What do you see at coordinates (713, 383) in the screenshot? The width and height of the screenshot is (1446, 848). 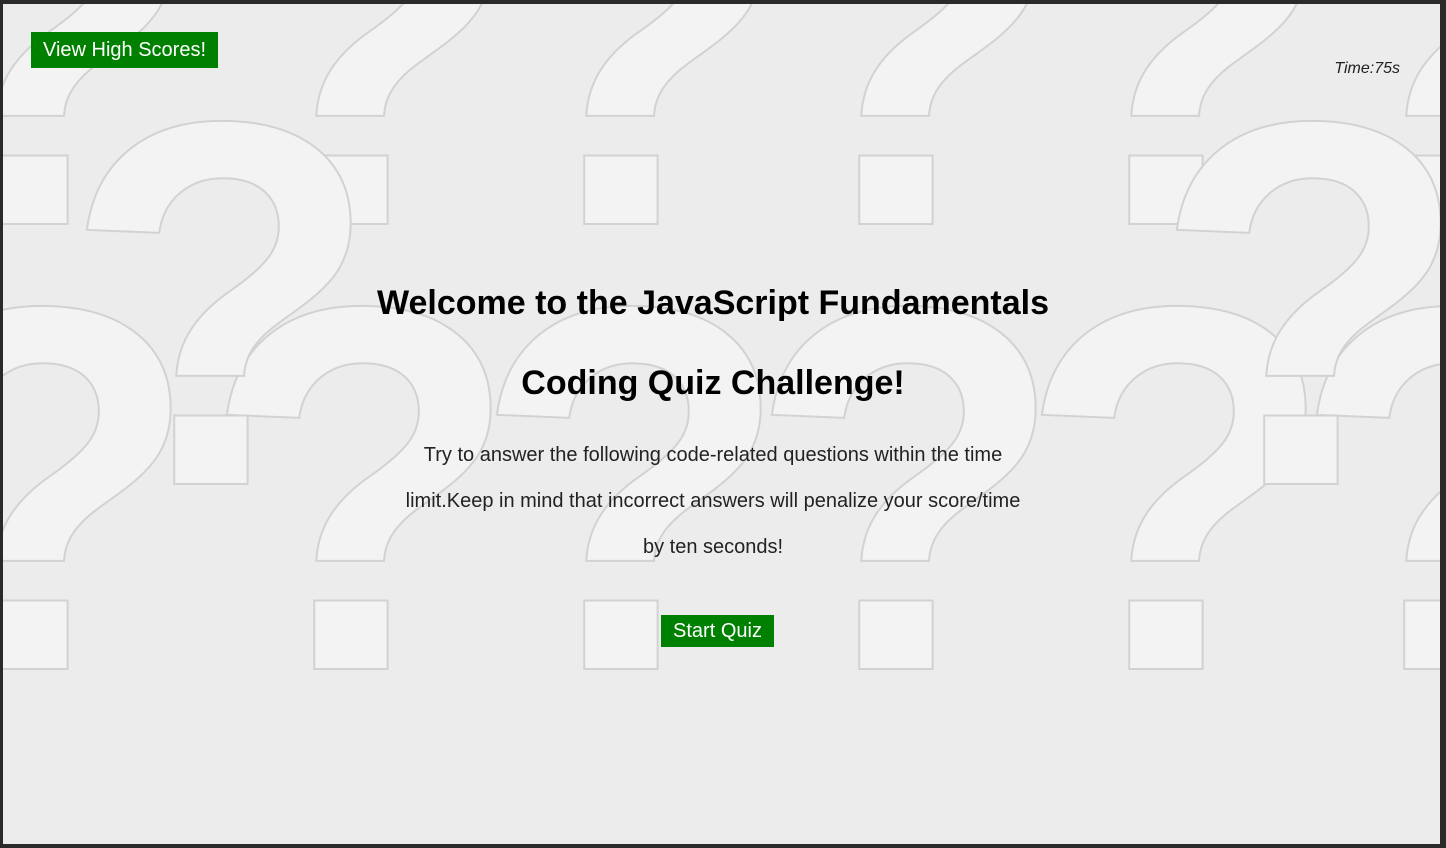 I see `page-title-line-2: Coding Quiz Challenge!` at bounding box center [713, 383].